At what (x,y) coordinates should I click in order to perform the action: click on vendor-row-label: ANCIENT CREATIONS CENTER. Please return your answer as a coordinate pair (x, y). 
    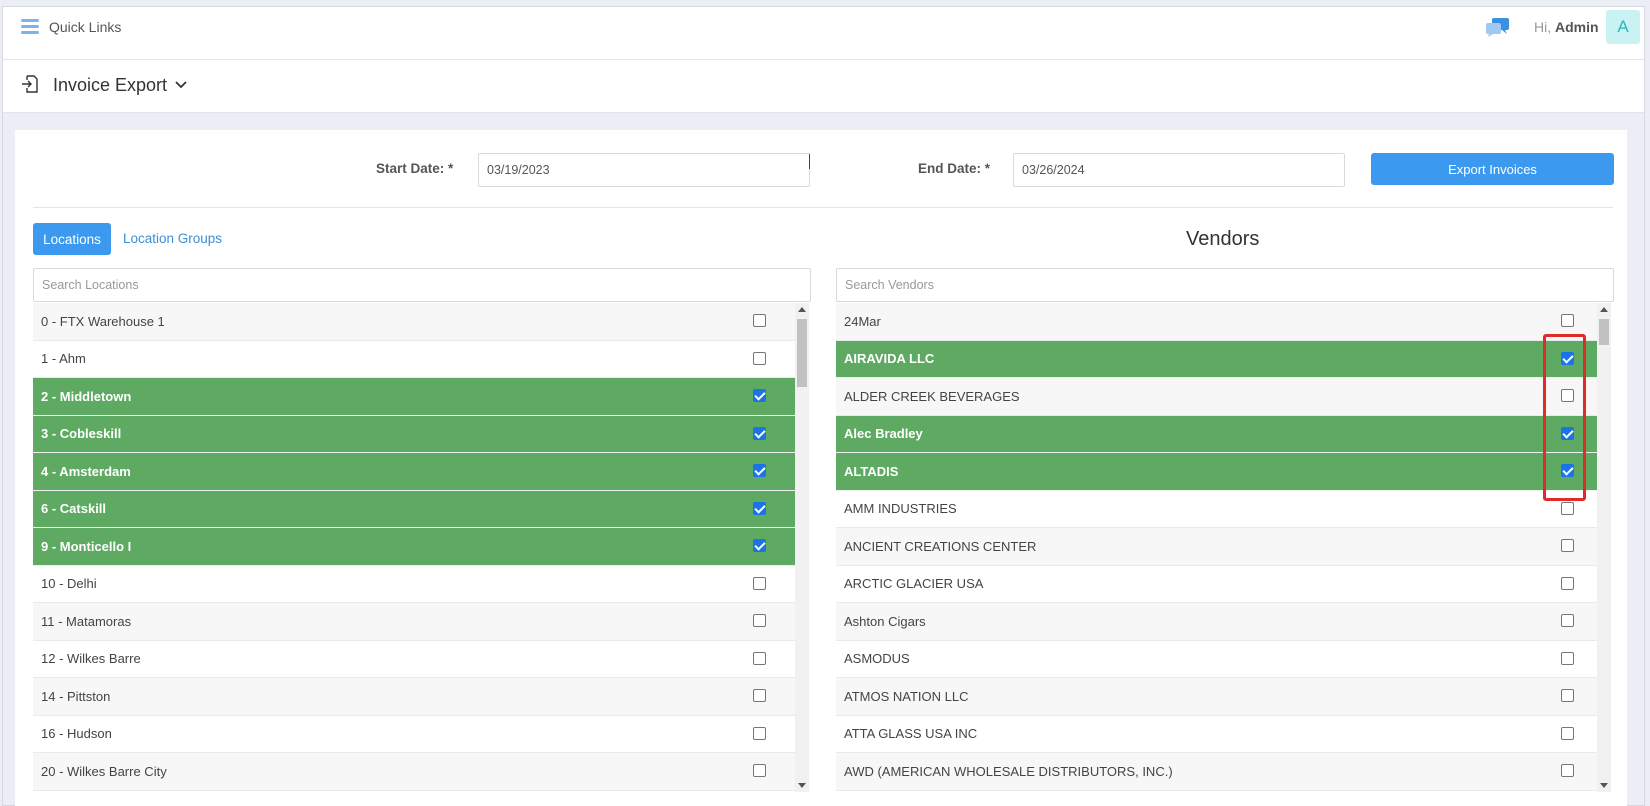
    Looking at the image, I should click on (940, 546).